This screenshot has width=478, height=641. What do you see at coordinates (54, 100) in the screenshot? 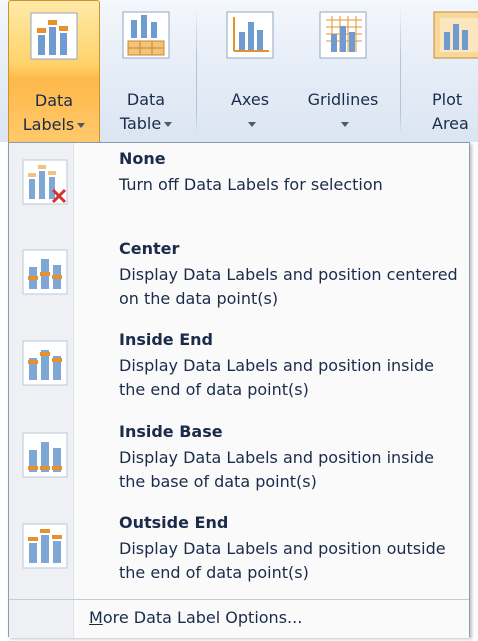
I see `data-labels-line1: Data` at bounding box center [54, 100].